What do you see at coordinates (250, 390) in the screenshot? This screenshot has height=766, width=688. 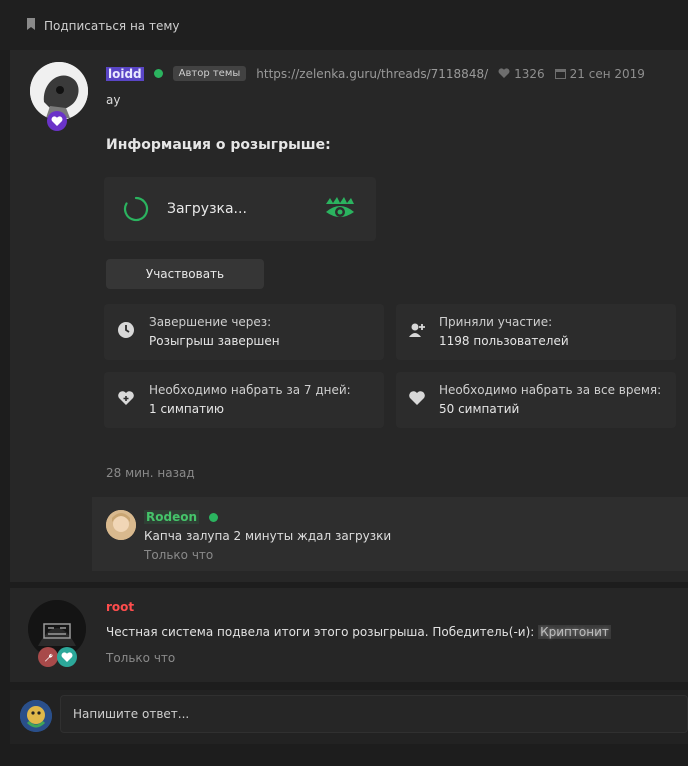 I see `info-label: Необходимо набрать за 7 дней:` at bounding box center [250, 390].